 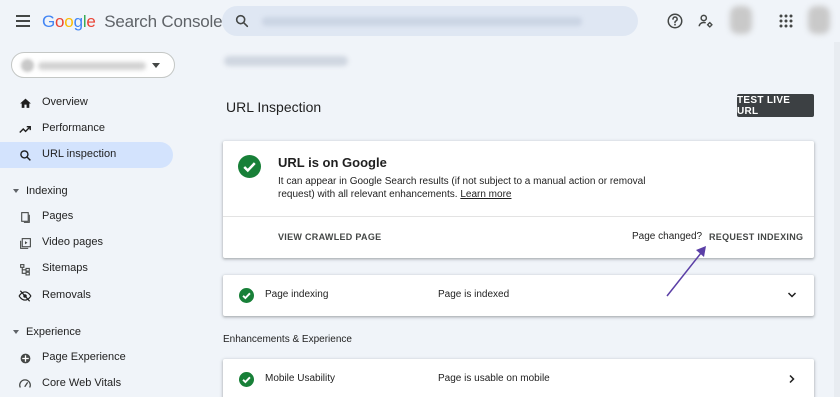 I want to click on logo-letter: G, so click(x=49, y=21).